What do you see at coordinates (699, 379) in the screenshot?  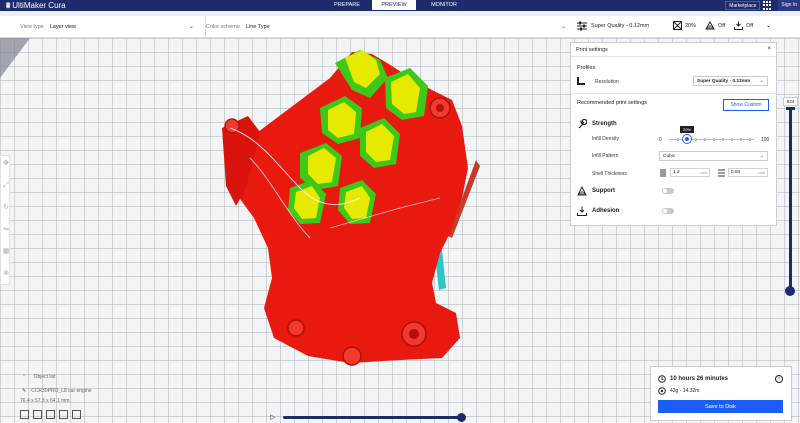 I see `print-time: 10 hours 26 minutes` at bounding box center [699, 379].